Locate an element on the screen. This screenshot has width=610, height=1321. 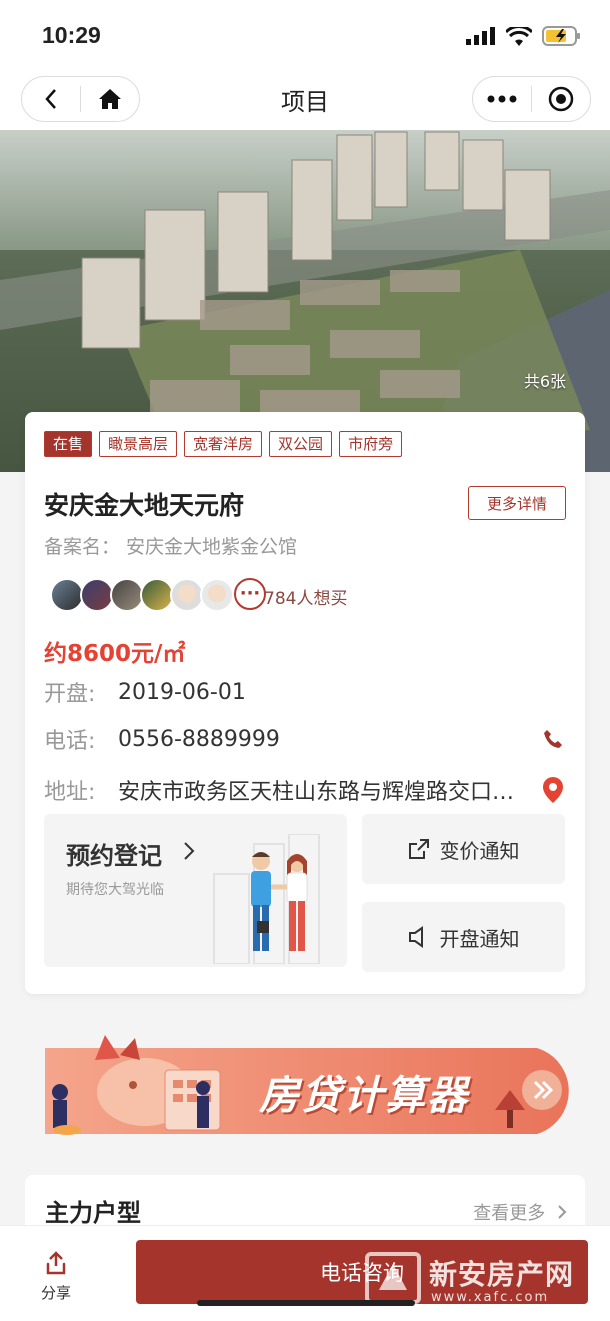
handshake-people-illustration is located at coordinates (279, 901).